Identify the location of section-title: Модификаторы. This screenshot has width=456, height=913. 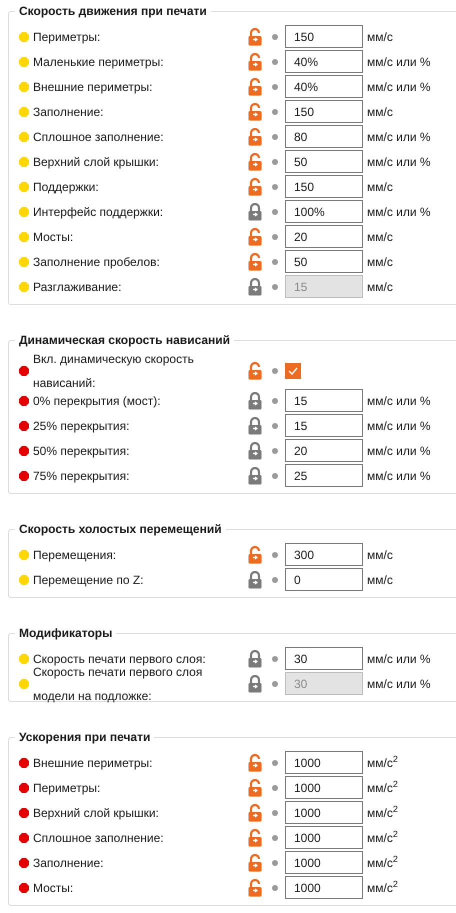
(66, 633).